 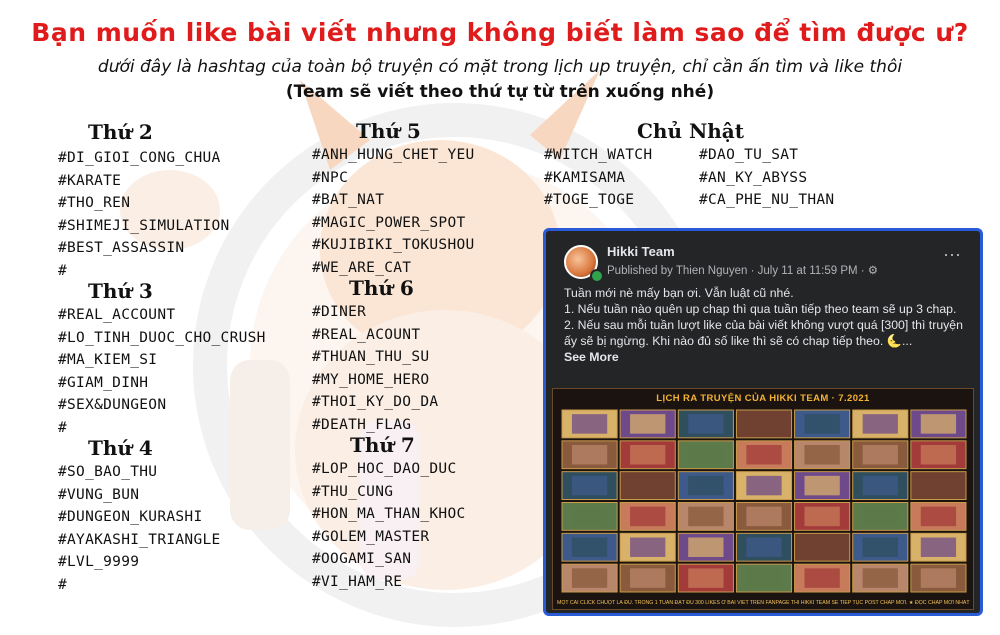 I want to click on hashtag: #LO_TINH_DUOC_CHO_CRUSH, so click(x=162, y=337).